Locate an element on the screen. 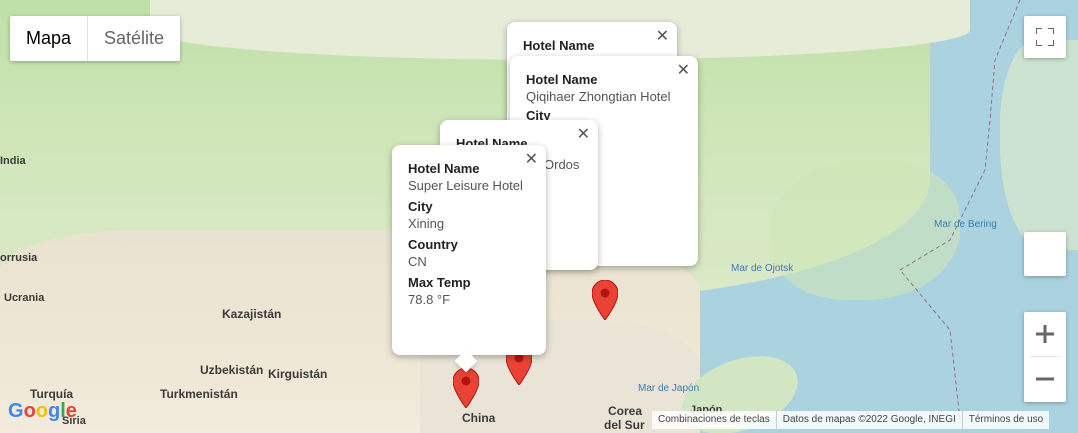 The image size is (1078, 433). city-value-partial: Ordos is located at coordinates (562, 164).